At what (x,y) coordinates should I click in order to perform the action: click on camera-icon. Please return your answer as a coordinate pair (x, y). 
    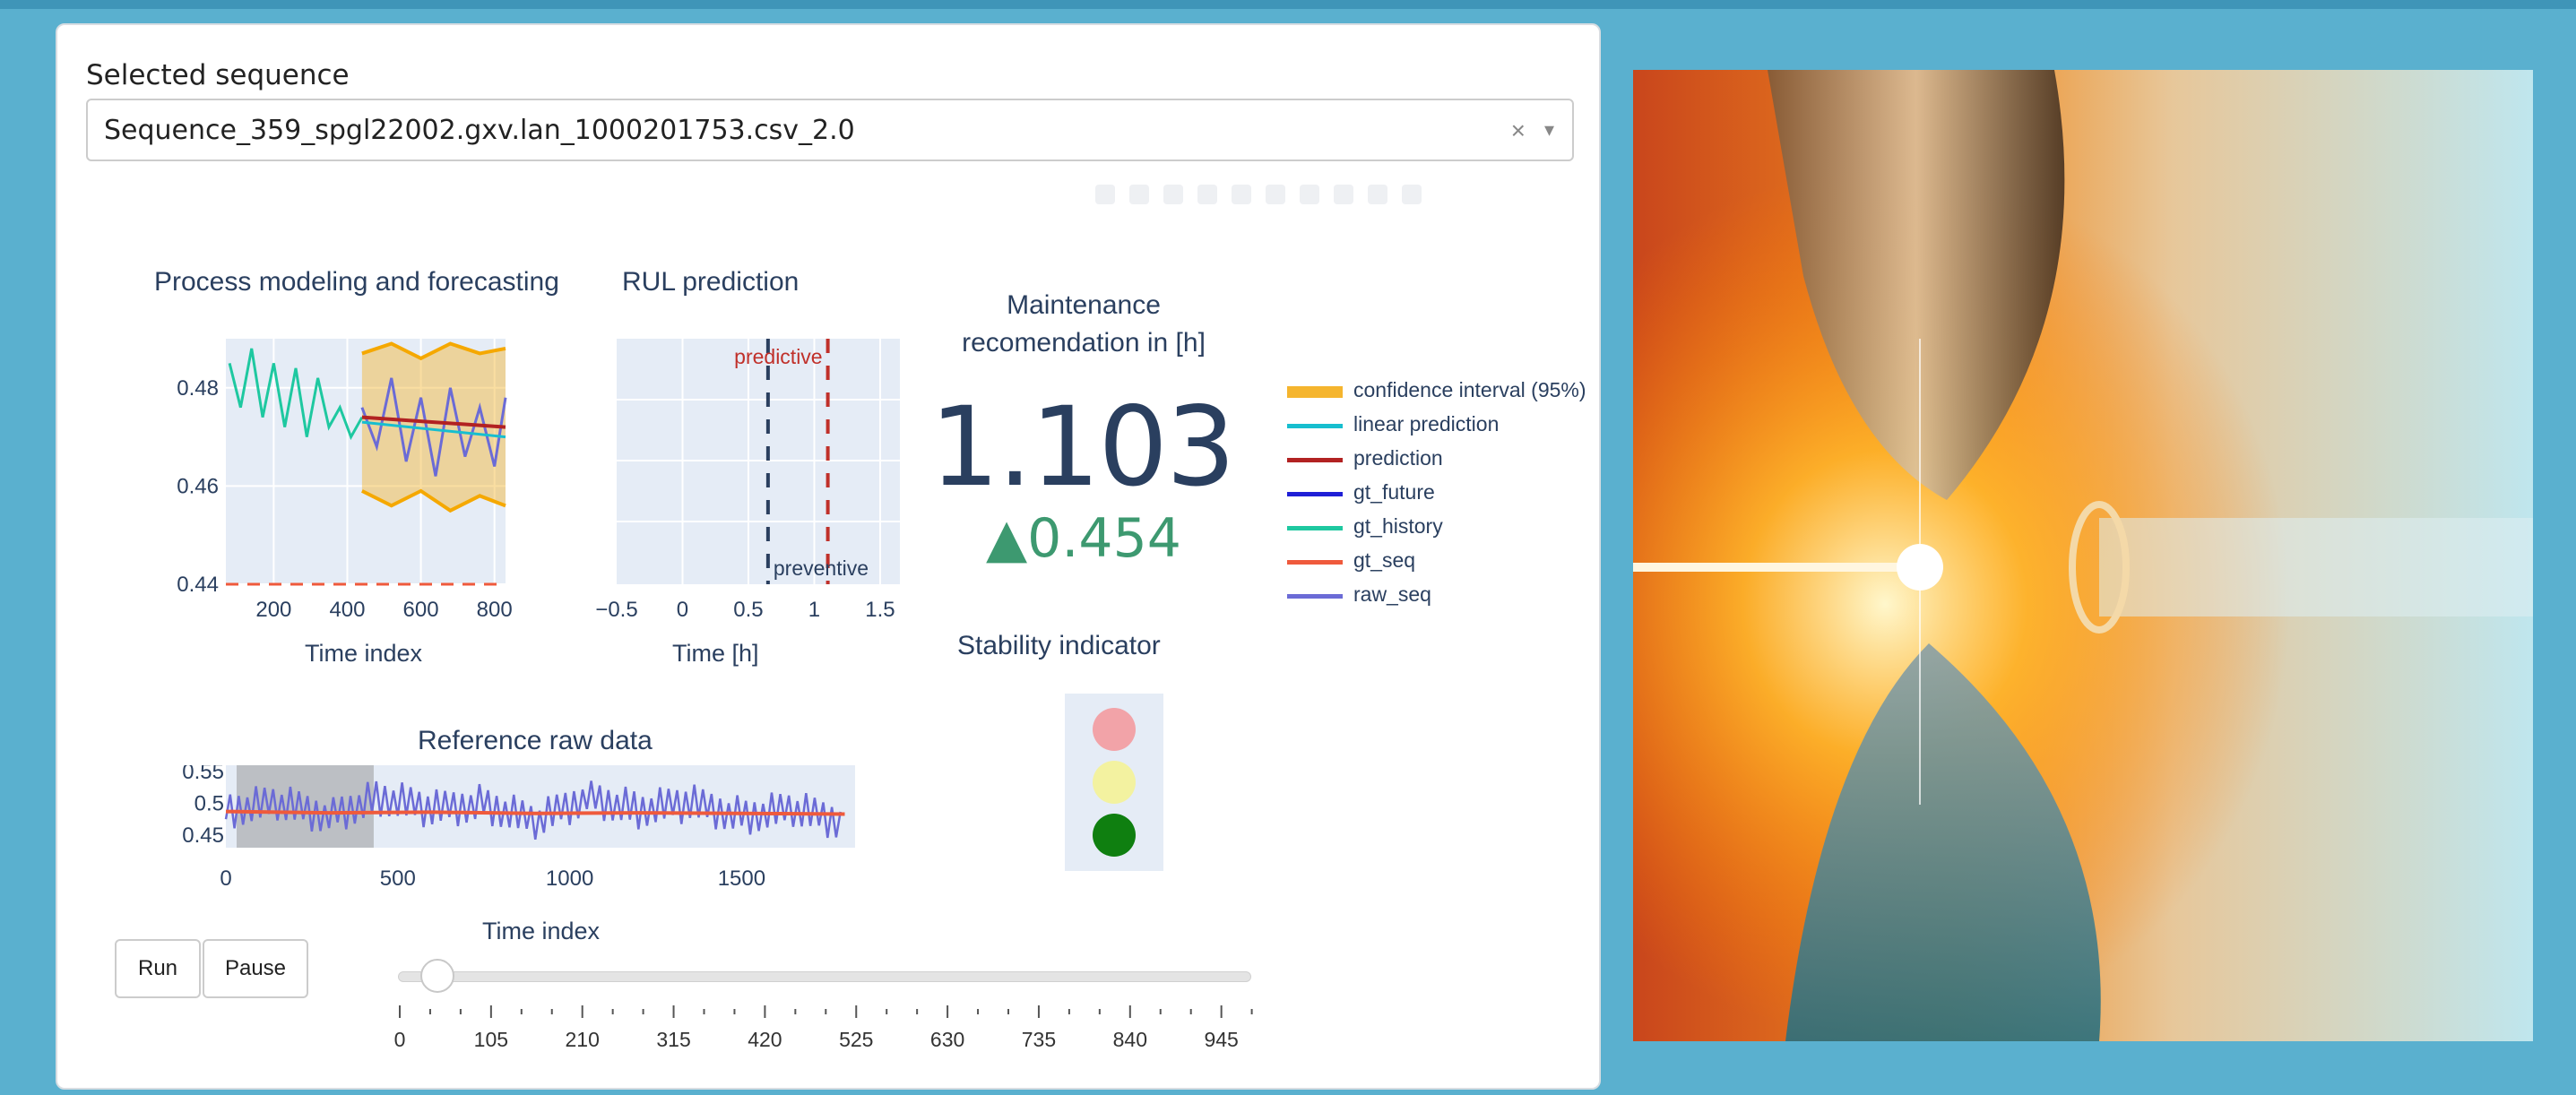
    Looking at the image, I should click on (1105, 194).